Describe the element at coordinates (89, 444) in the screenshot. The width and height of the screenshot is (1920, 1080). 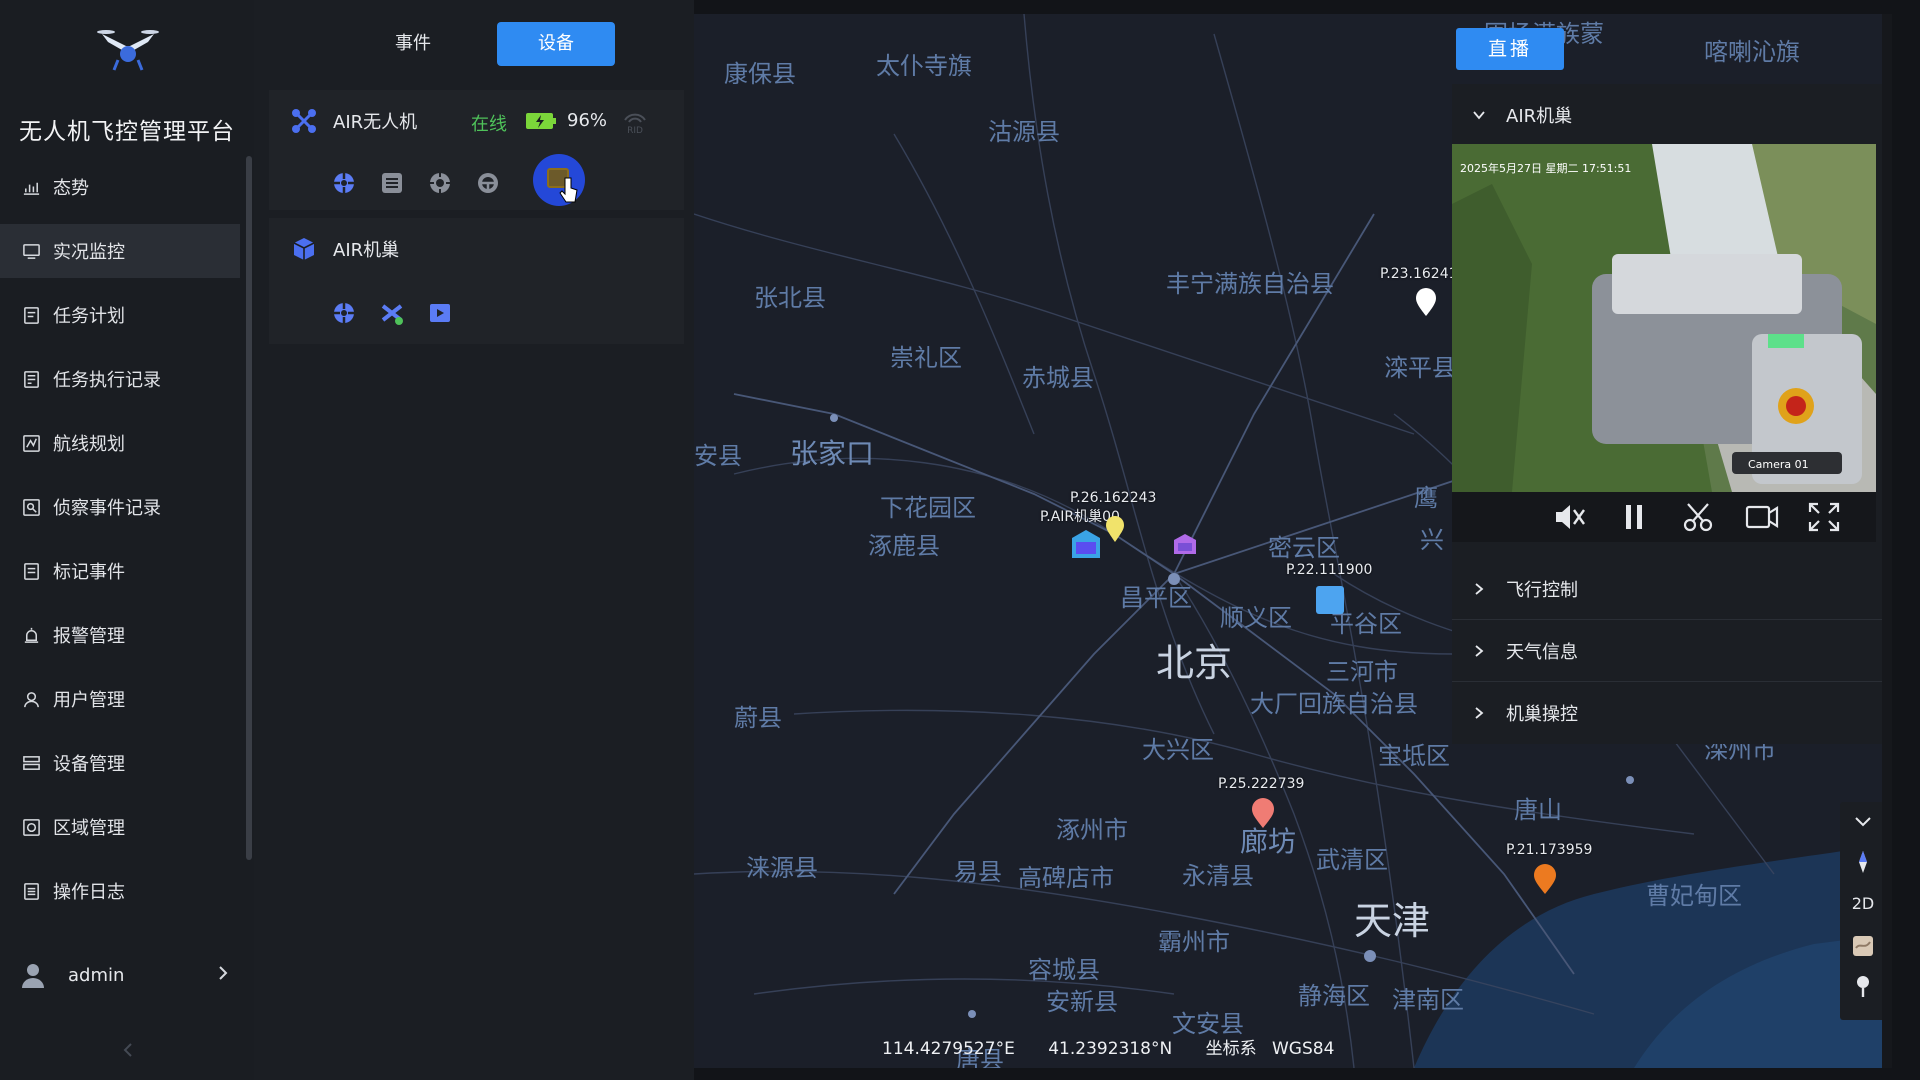
I see `sidebar-item-label: 航线规划` at that location.